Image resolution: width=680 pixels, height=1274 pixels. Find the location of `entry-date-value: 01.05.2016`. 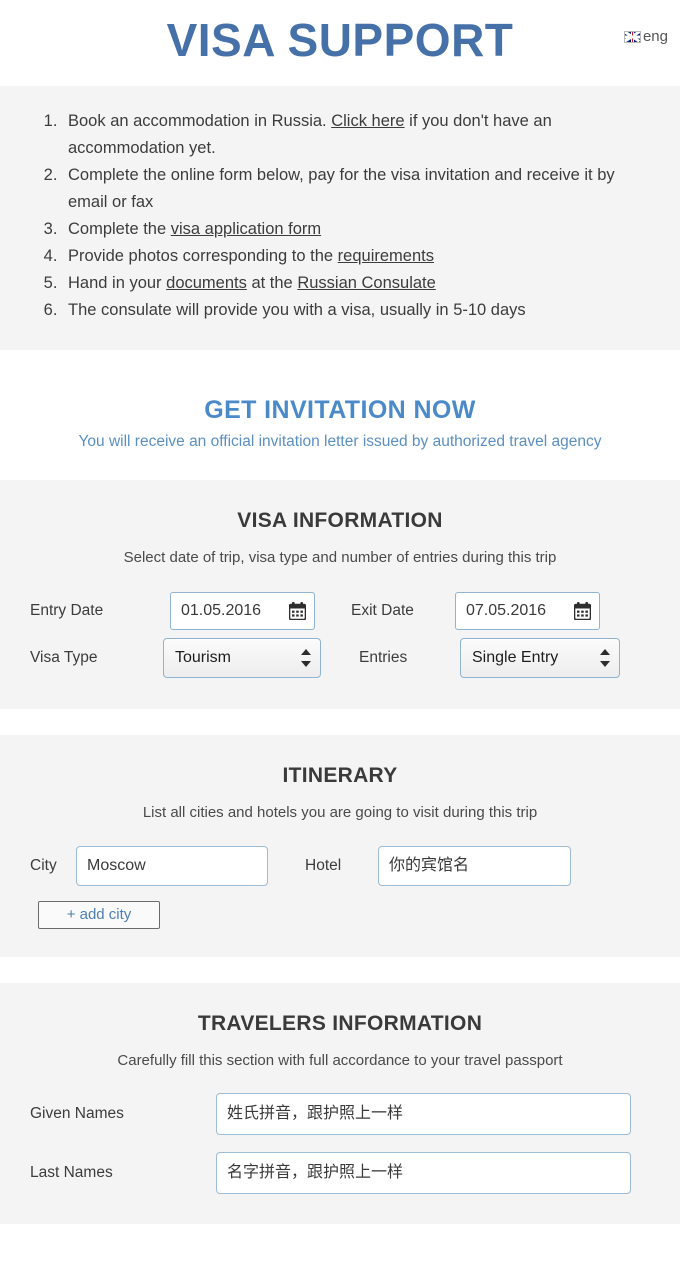

entry-date-value: 01.05.2016 is located at coordinates (221, 610).